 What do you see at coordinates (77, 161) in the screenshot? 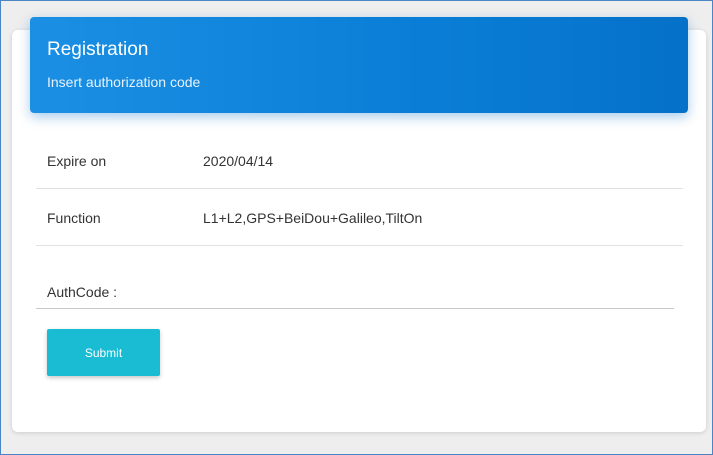
I see `expire-label: Expire on` at bounding box center [77, 161].